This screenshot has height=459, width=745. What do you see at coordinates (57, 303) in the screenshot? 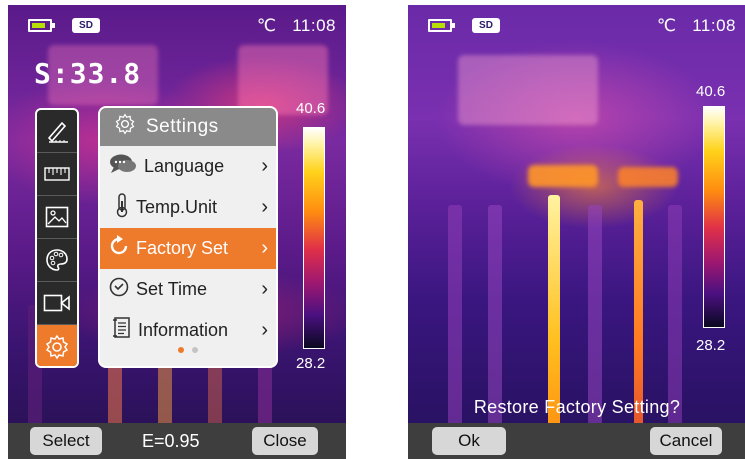
I see `video-icon` at bounding box center [57, 303].